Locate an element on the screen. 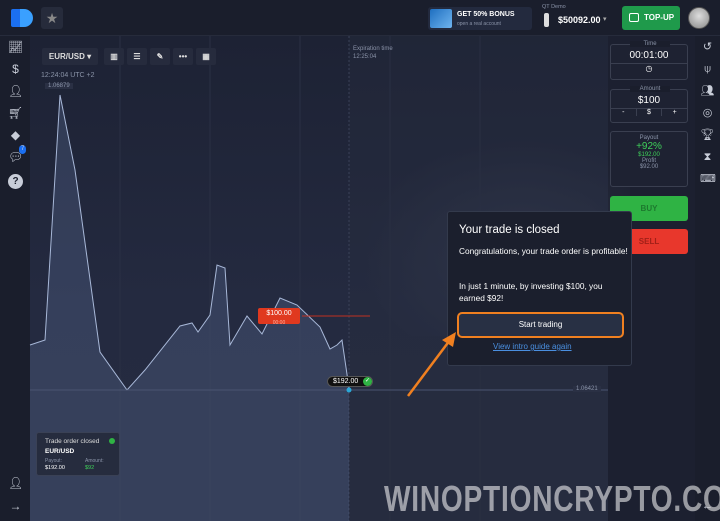  pair-selector: EUR/USD ▾ is located at coordinates (70, 56).